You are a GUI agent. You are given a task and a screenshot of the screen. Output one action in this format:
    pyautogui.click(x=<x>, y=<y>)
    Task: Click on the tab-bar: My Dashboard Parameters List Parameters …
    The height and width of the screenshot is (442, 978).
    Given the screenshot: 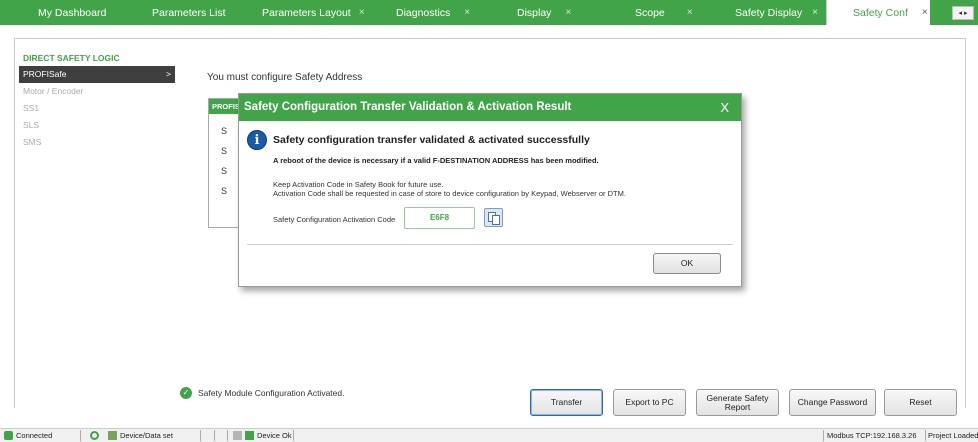 What is the action you would take?
    pyautogui.click(x=489, y=12)
    